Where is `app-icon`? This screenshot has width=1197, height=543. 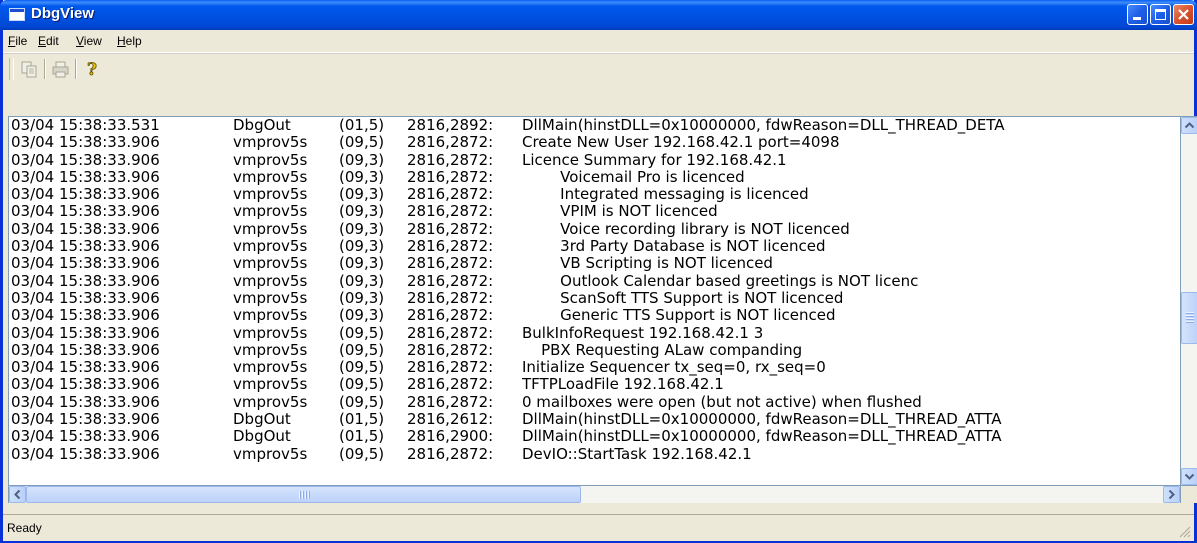
app-icon is located at coordinates (17, 14).